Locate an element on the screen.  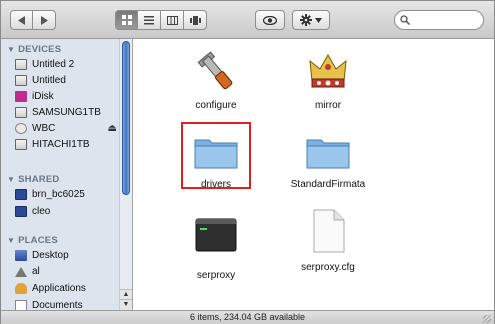
sidebar-scroll-thumb is located at coordinates (126, 118).